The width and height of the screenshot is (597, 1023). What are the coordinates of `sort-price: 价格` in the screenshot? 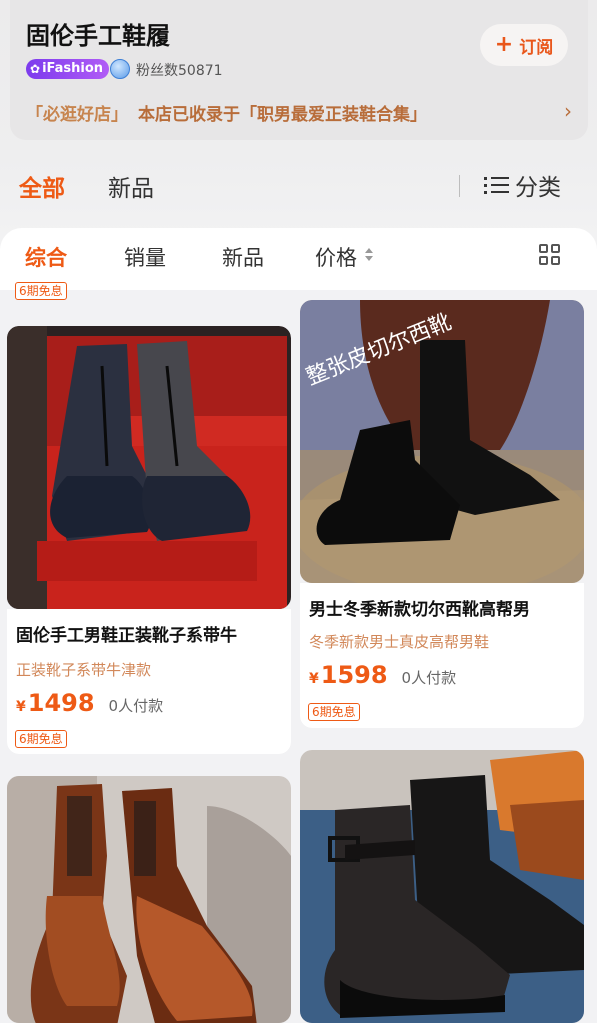 It's located at (336, 257).